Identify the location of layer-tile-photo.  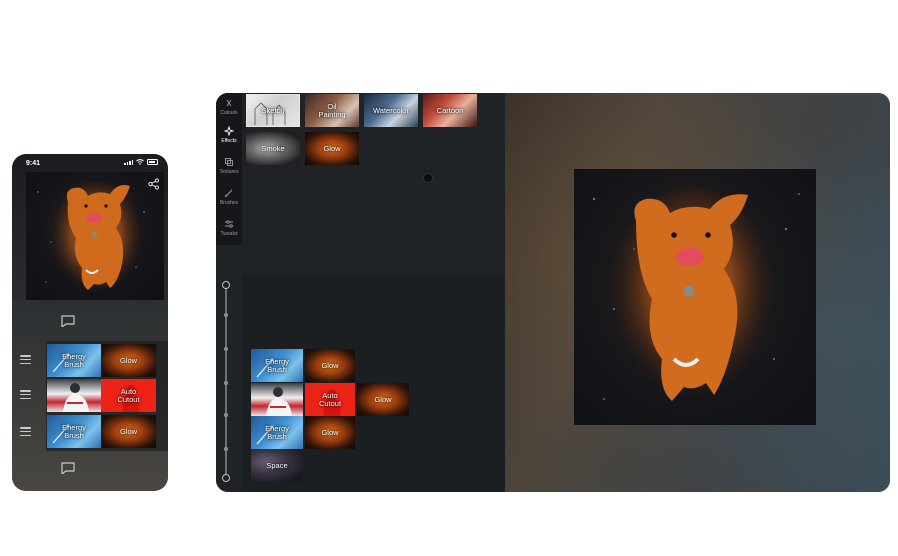
(277, 399).